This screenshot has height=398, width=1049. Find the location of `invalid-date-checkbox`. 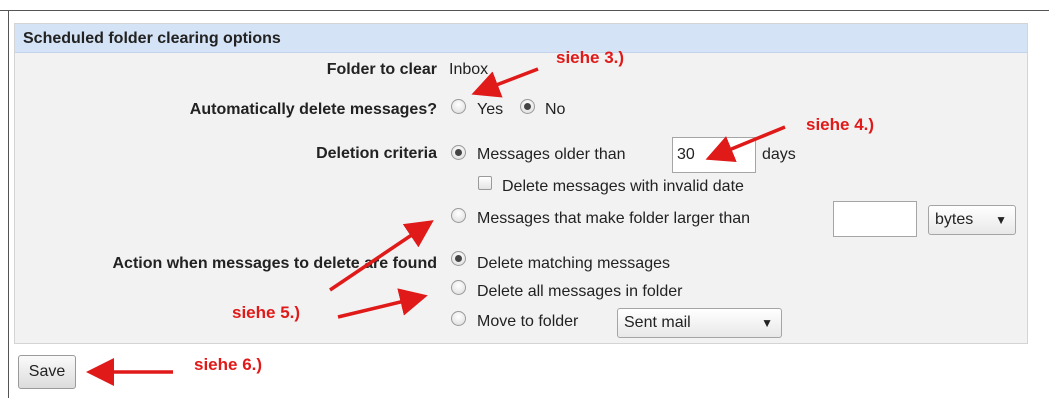

invalid-date-checkbox is located at coordinates (485, 183).